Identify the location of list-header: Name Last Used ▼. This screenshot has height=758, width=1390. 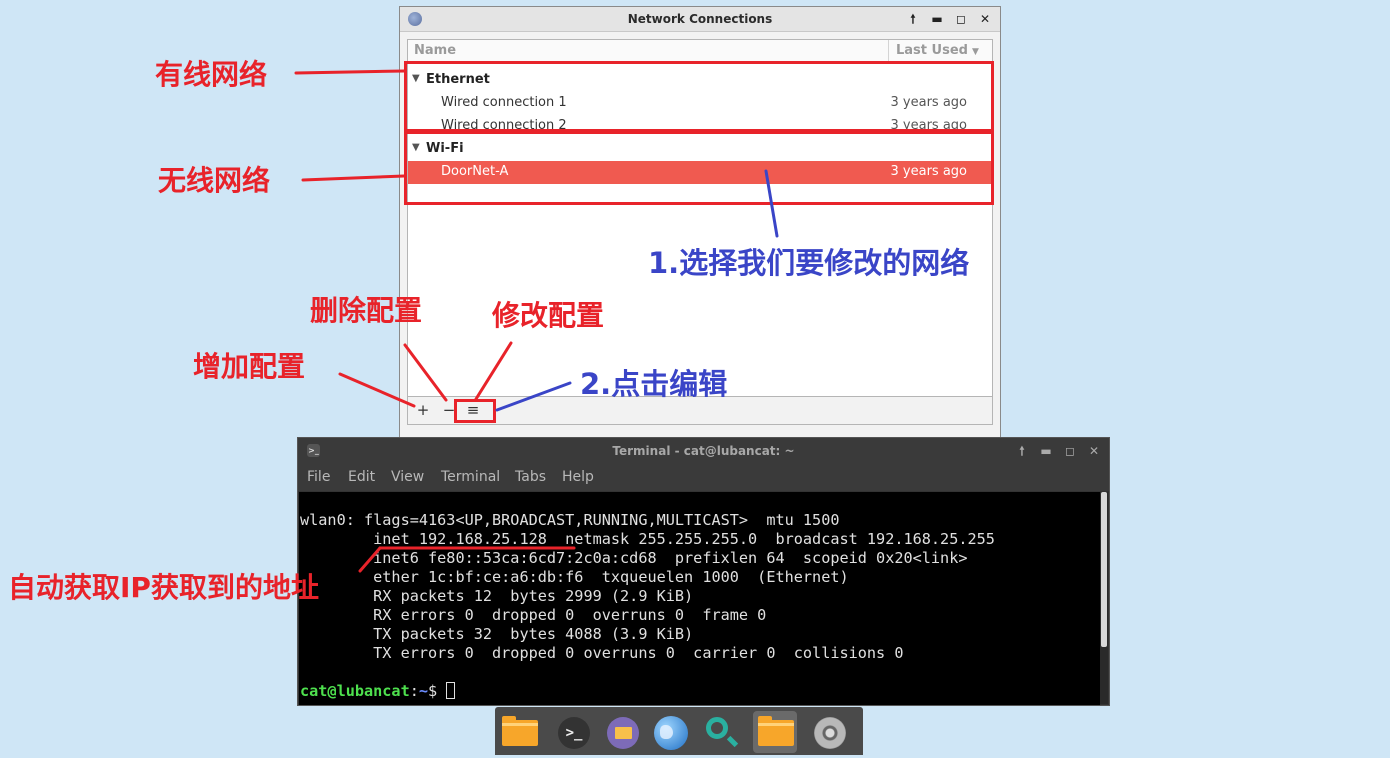
(700, 51).